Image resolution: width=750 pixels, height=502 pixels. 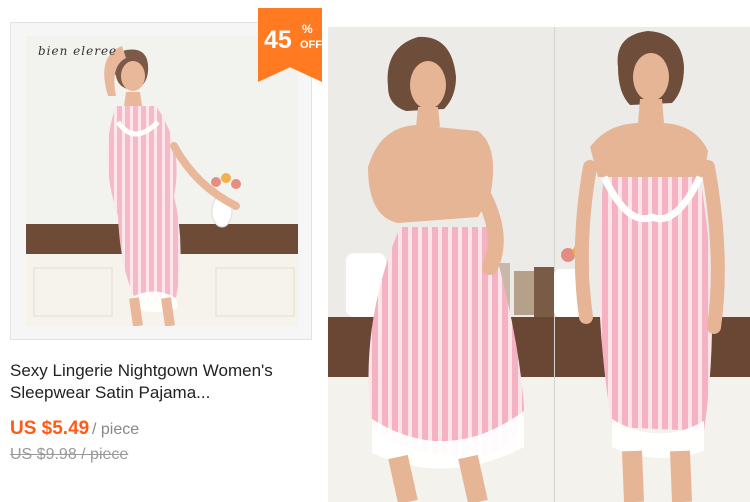 I want to click on discount-percent-sign: %, so click(x=307, y=29).